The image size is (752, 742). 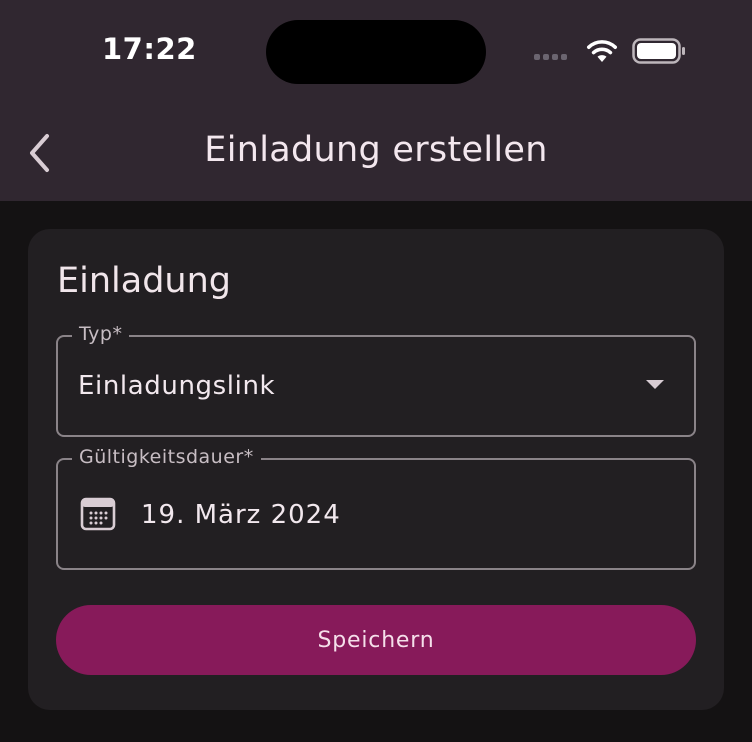 What do you see at coordinates (550, 57) in the screenshot?
I see `cellular-signal-icon` at bounding box center [550, 57].